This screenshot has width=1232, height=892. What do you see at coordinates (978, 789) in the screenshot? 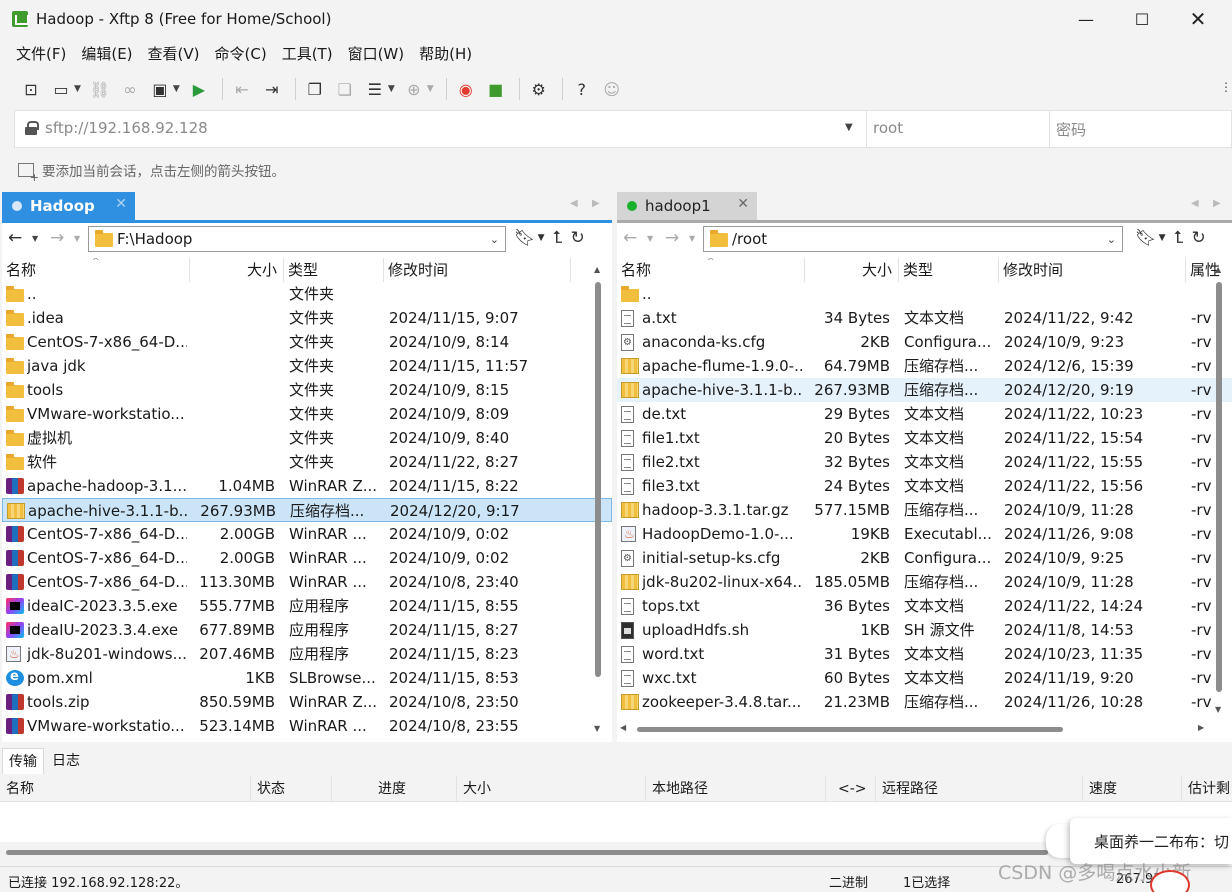
I see `transfer-col-remote-path: 远程路径` at bounding box center [978, 789].